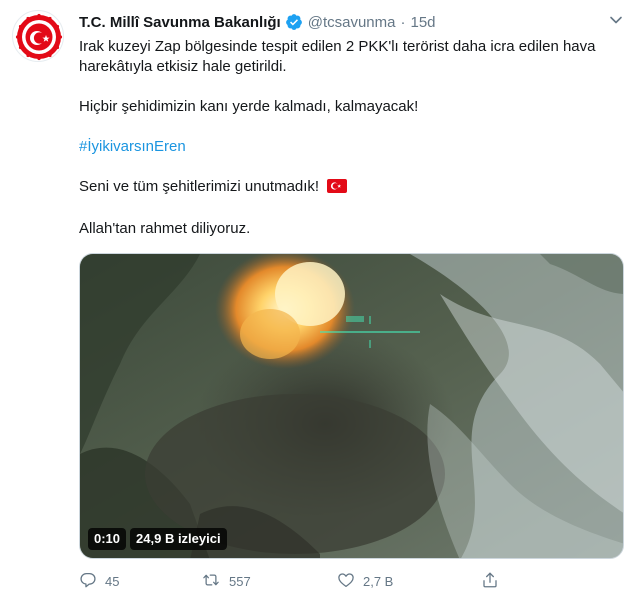 The image size is (640, 602). Describe the element at coordinates (107, 539) in the screenshot. I see `video-duration: 0:10` at that location.